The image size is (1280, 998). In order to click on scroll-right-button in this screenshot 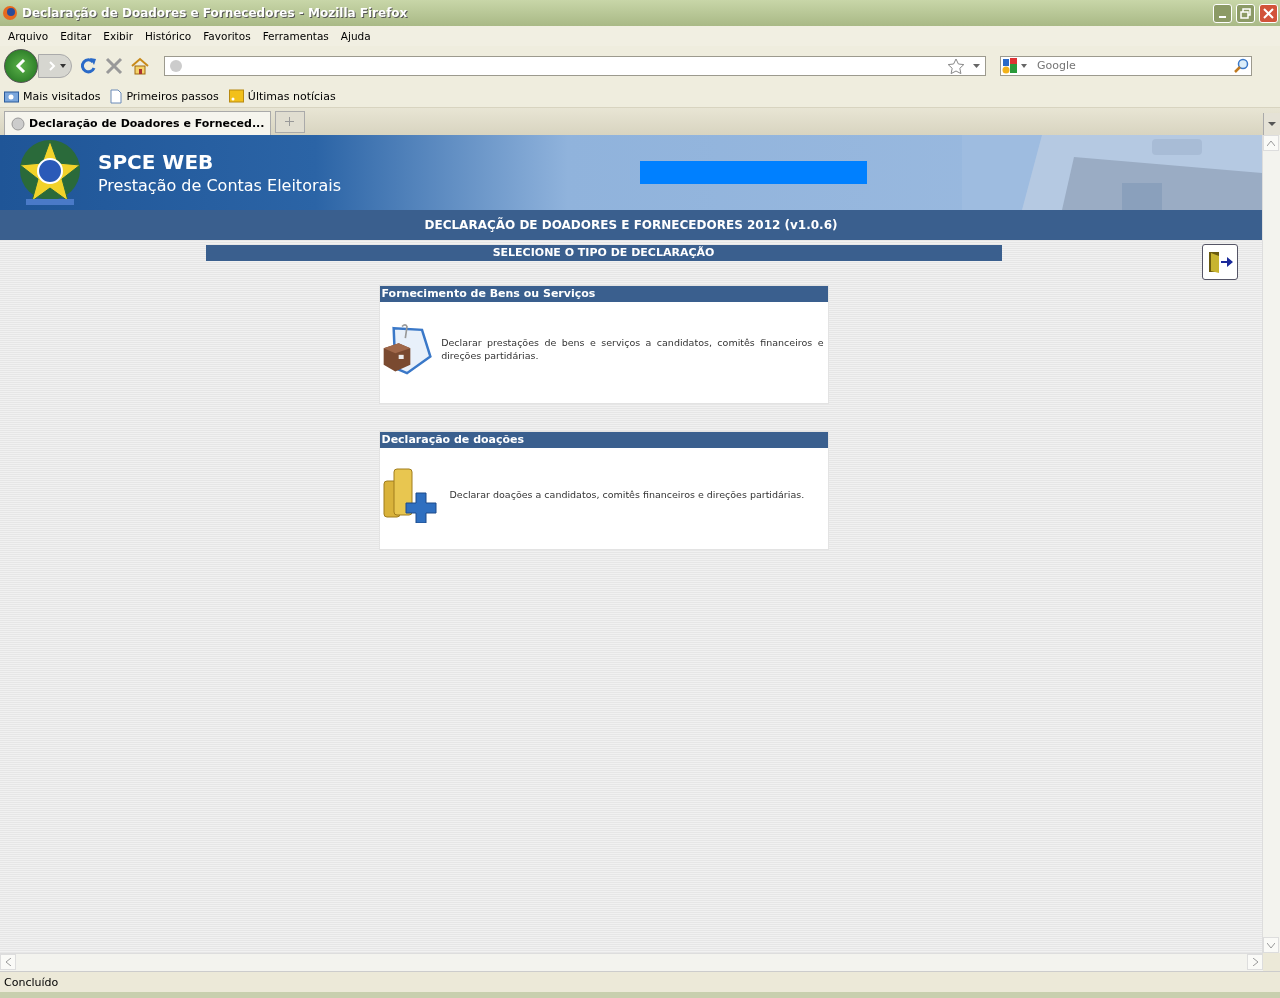, I will do `click(1255, 962)`.